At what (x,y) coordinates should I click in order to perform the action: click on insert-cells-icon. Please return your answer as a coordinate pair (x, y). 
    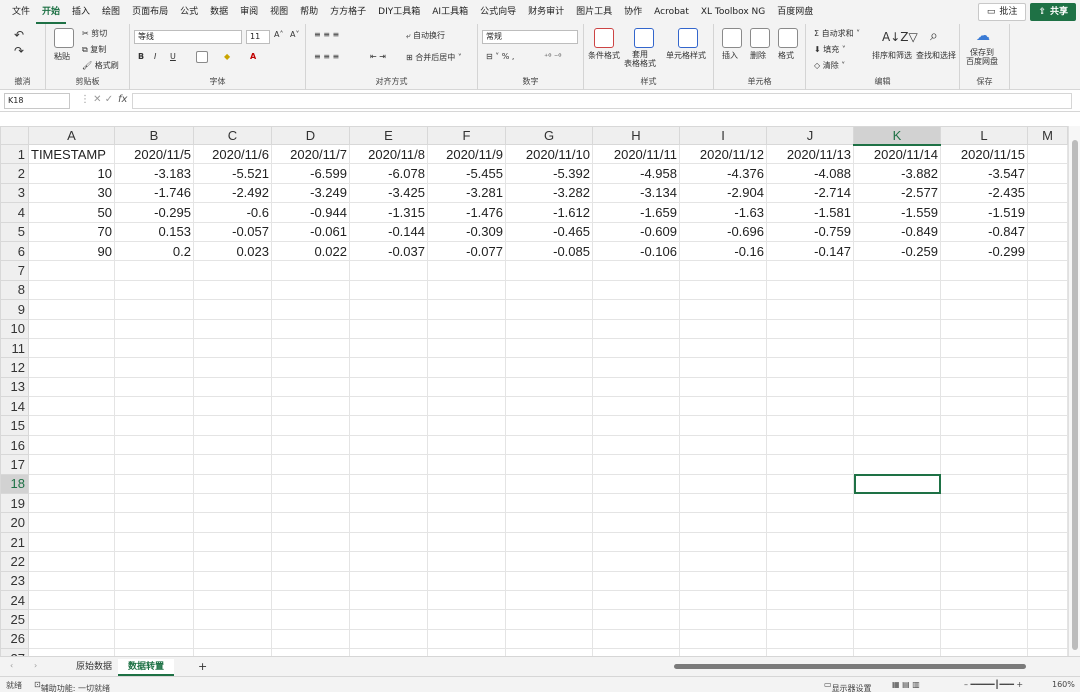
    Looking at the image, I should click on (732, 38).